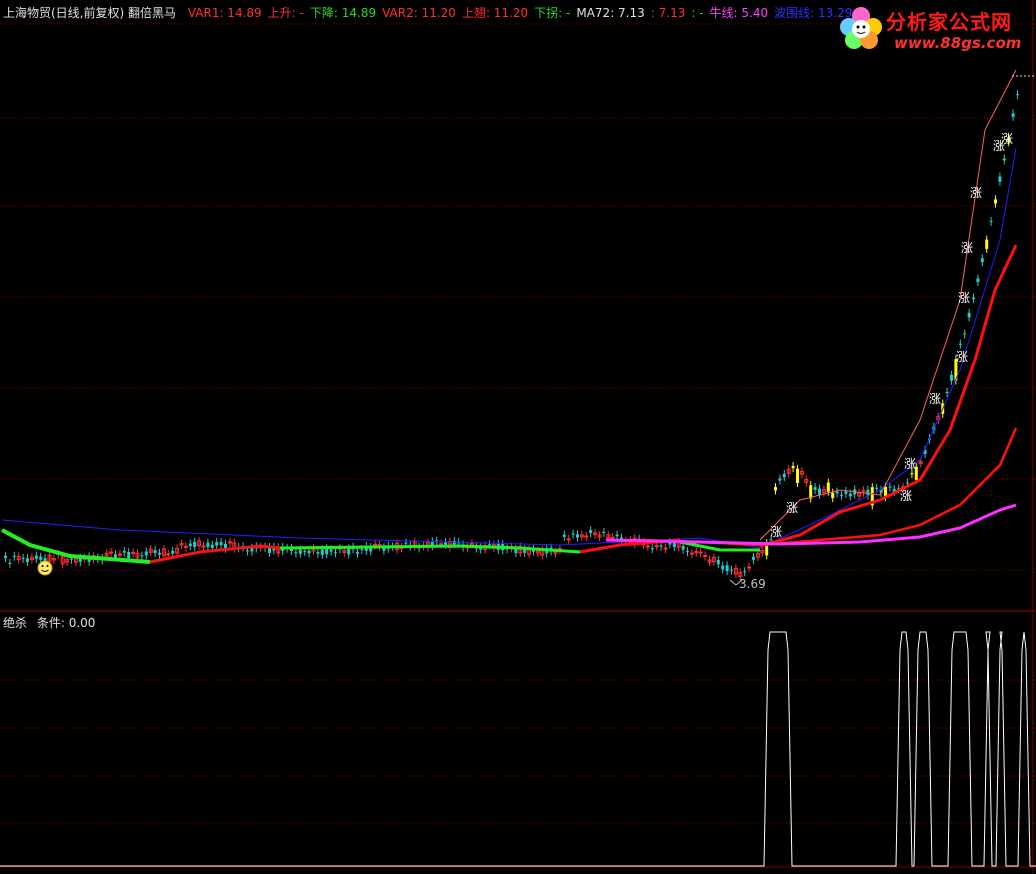 This screenshot has height=874, width=1036. What do you see at coordinates (610, 13) in the screenshot?
I see `indicator-value: MA72: 7.13` at bounding box center [610, 13].